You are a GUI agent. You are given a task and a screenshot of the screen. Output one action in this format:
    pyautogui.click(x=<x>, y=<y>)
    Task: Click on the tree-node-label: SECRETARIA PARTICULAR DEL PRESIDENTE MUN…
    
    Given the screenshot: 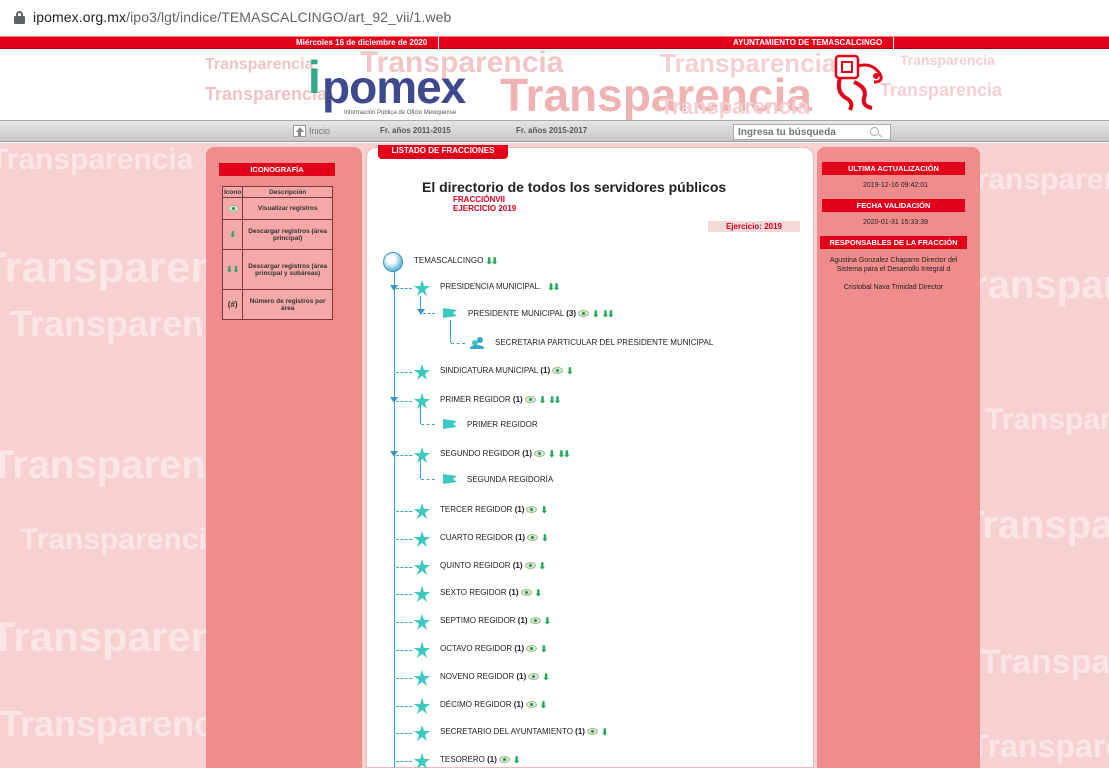 What is the action you would take?
    pyautogui.click(x=604, y=343)
    